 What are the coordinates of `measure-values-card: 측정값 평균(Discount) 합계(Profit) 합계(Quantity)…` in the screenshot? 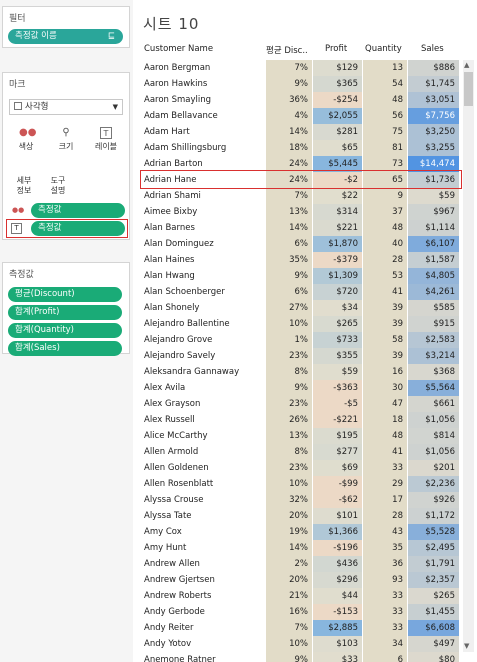 It's located at (66, 309).